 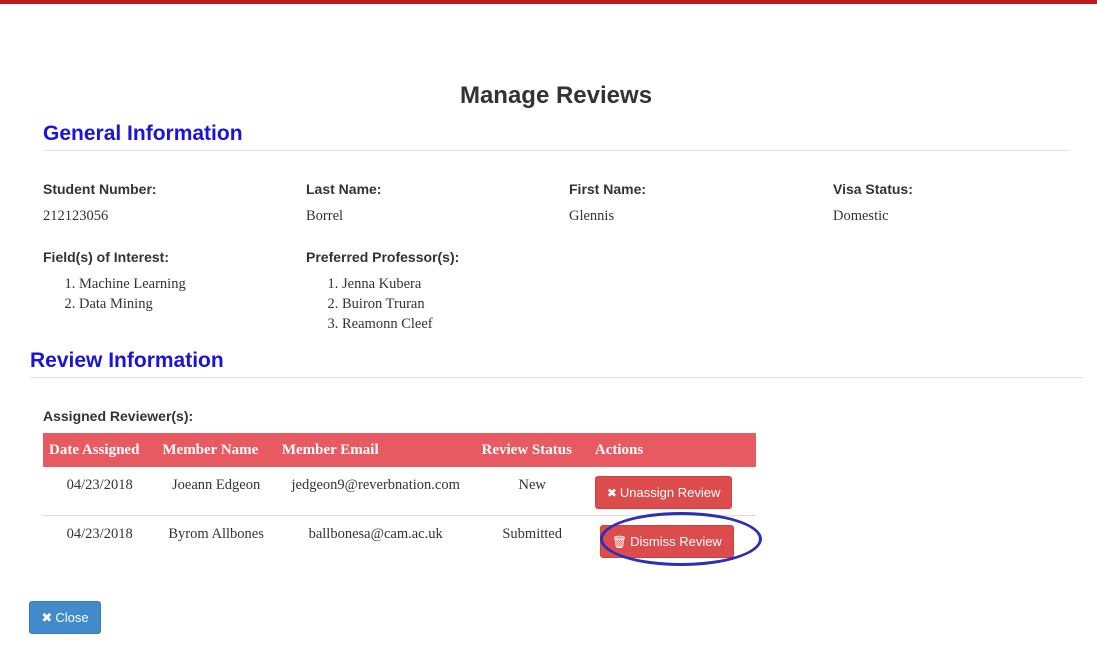 What do you see at coordinates (672, 450) in the screenshot?
I see `column-header-actions: Actions` at bounding box center [672, 450].